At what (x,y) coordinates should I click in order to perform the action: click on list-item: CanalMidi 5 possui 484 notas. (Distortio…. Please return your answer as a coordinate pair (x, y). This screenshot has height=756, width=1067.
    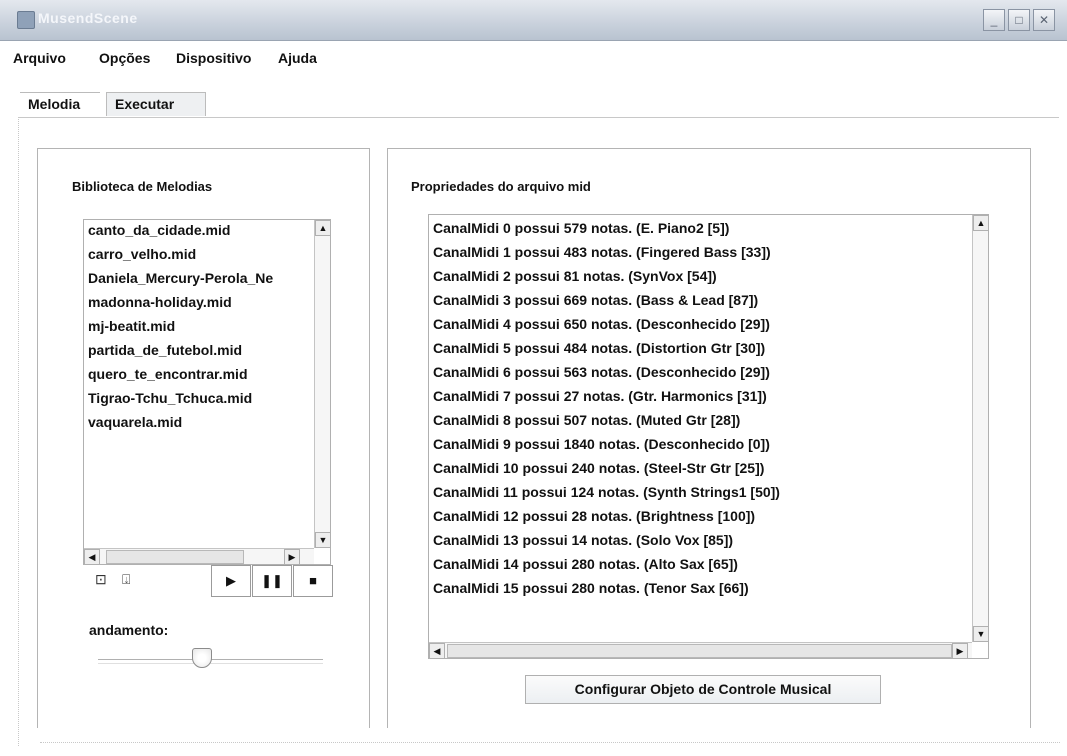
    Looking at the image, I should click on (599, 348).